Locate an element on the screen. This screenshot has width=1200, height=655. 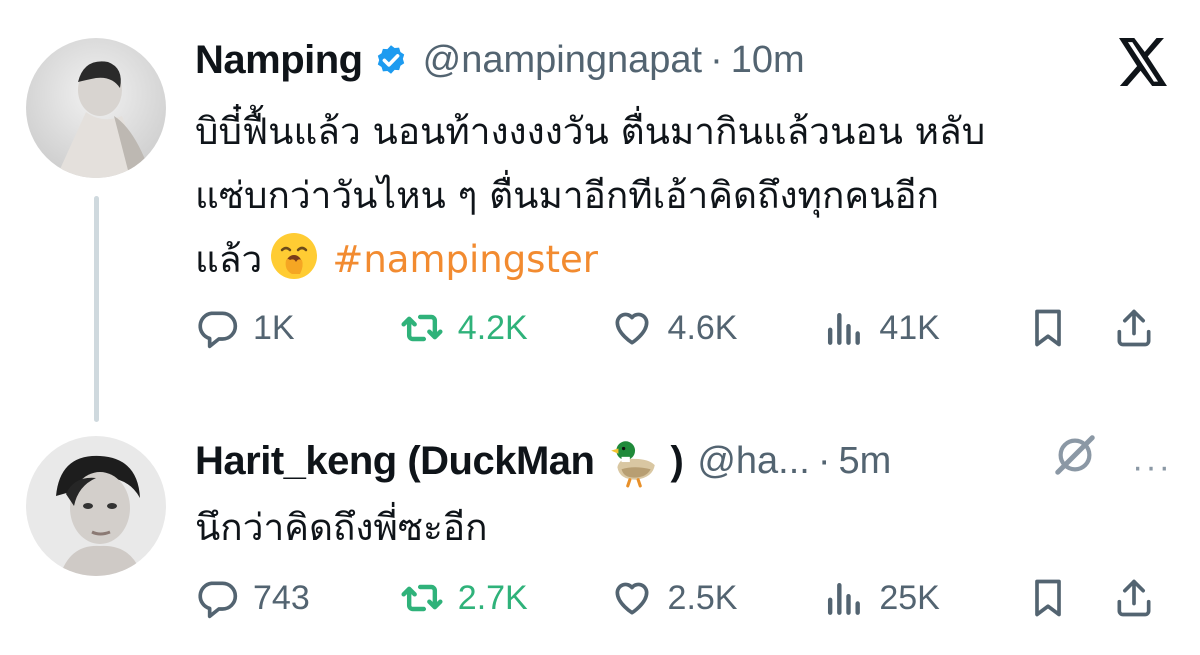
tweet-actions: 743 2.7K 2.5K 25K is located at coordinates (682, 598).